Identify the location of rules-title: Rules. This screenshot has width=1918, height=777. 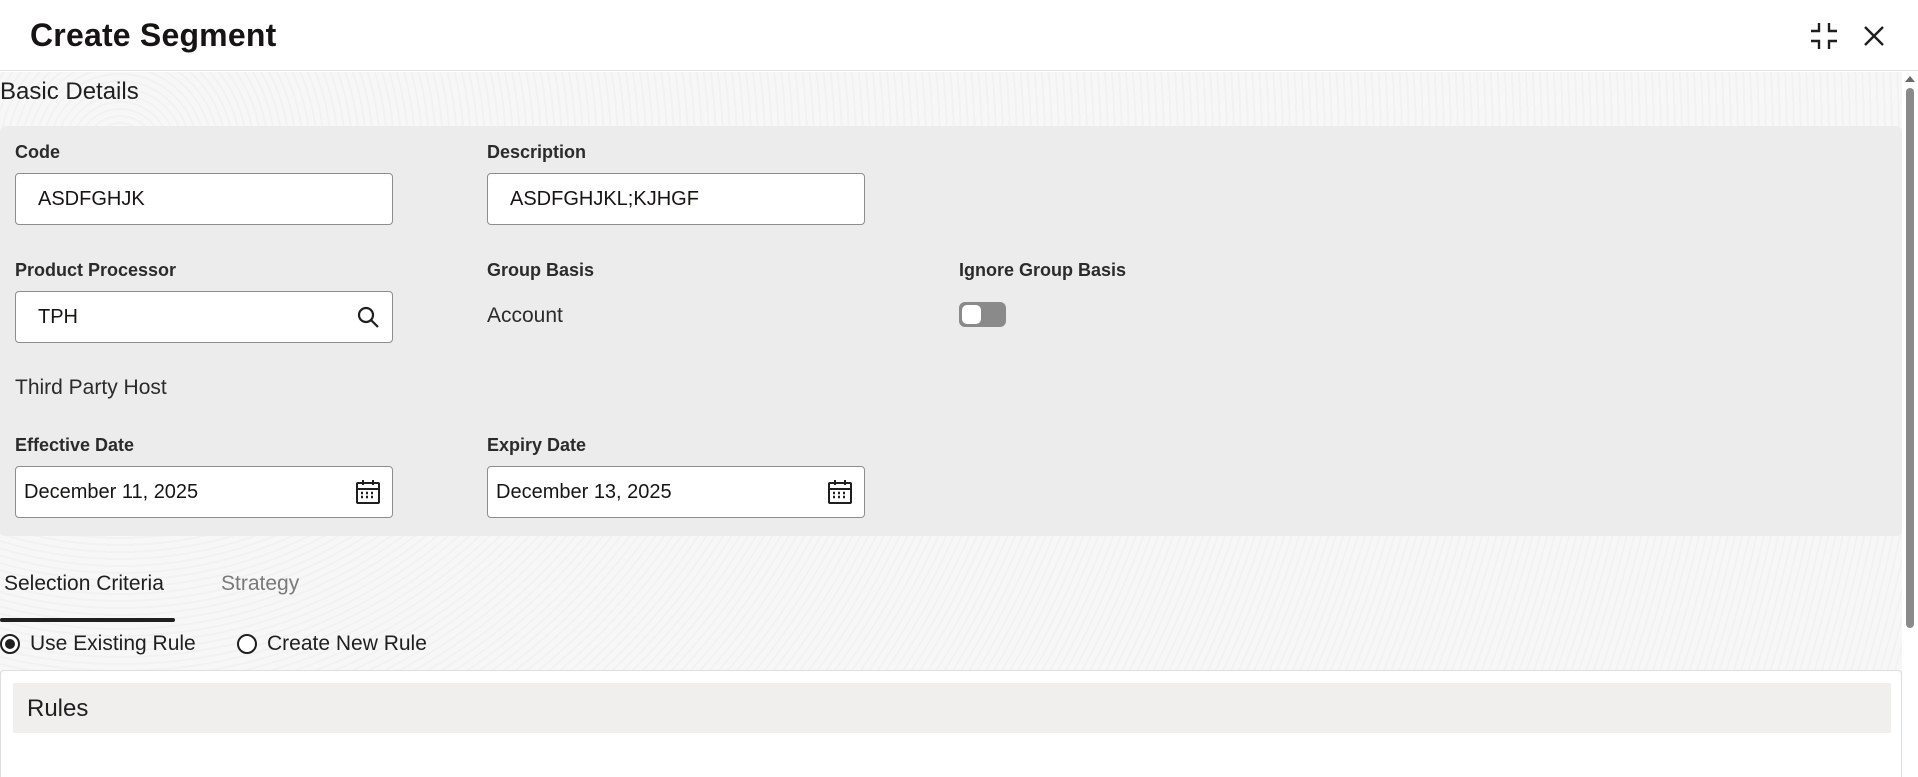
(58, 708).